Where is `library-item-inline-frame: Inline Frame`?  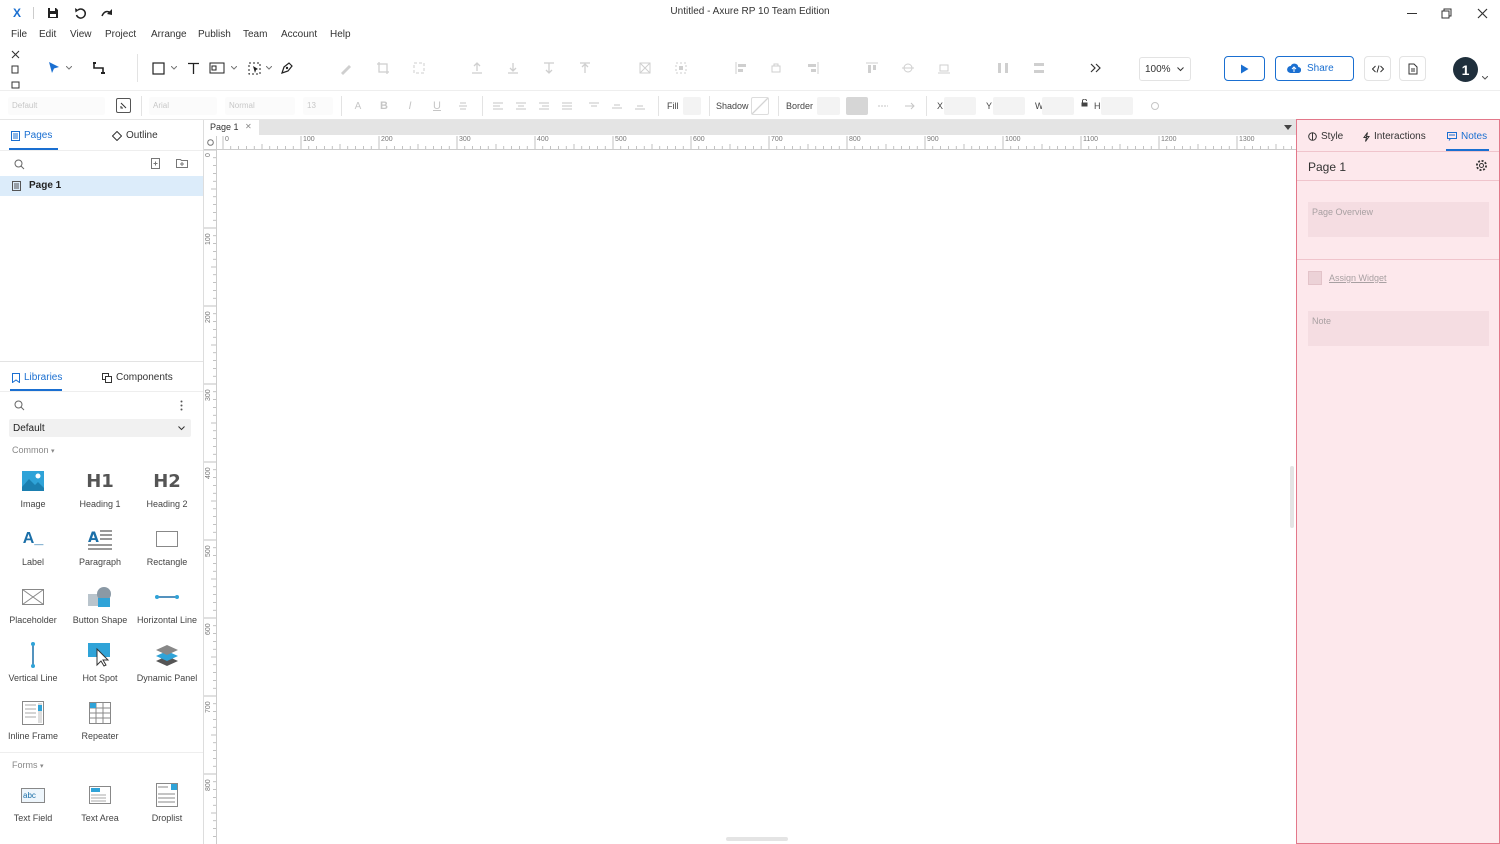
library-item-inline-frame: Inline Frame is located at coordinates (33, 719).